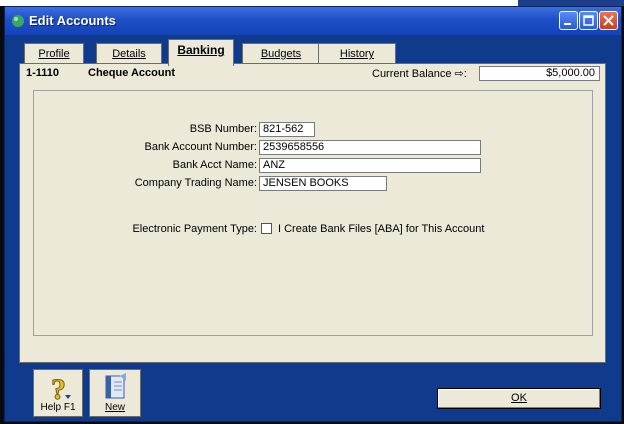 The width and height of the screenshot is (624, 424). I want to click on bsb-label: BSB Number:, so click(223, 129).